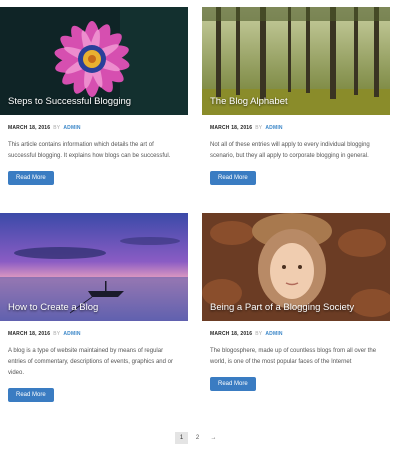 The width and height of the screenshot is (400, 456). What do you see at coordinates (181, 438) in the screenshot?
I see `page-1-link: 1` at bounding box center [181, 438].